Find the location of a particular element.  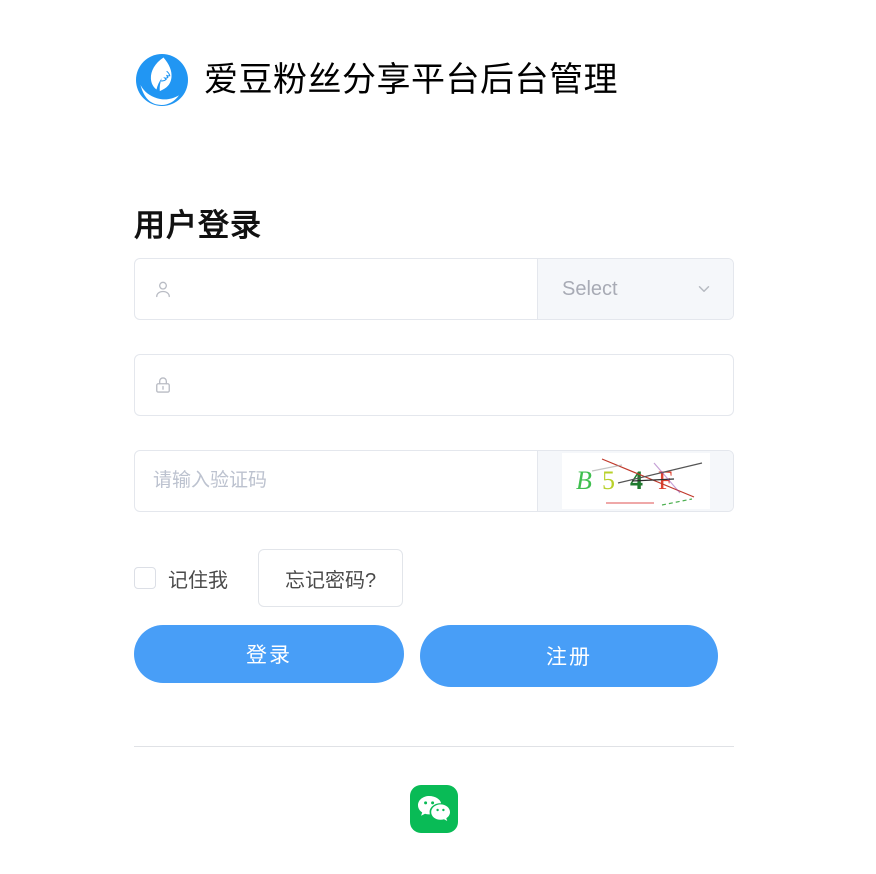

social-login-row is located at coordinates (434, 809).